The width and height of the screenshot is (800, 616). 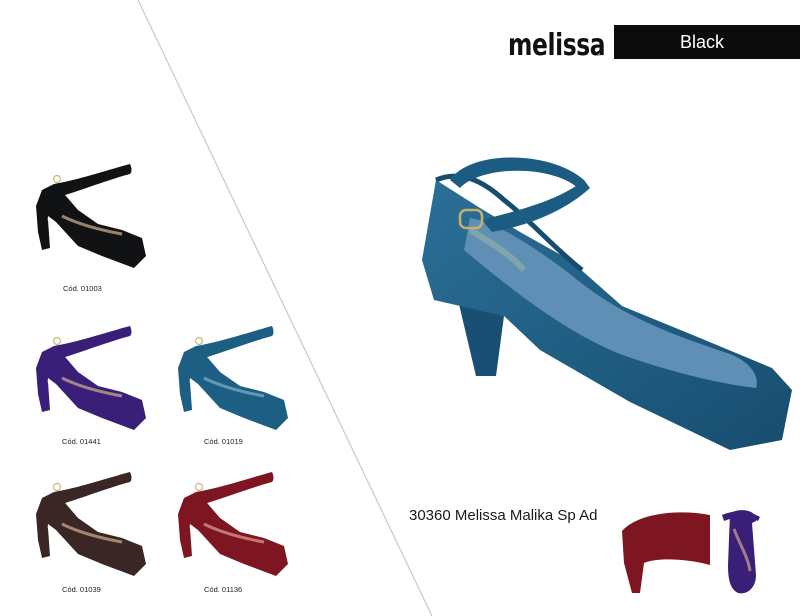 What do you see at coordinates (702, 41) in the screenshot?
I see `collection-label-text: Black` at bounding box center [702, 41].